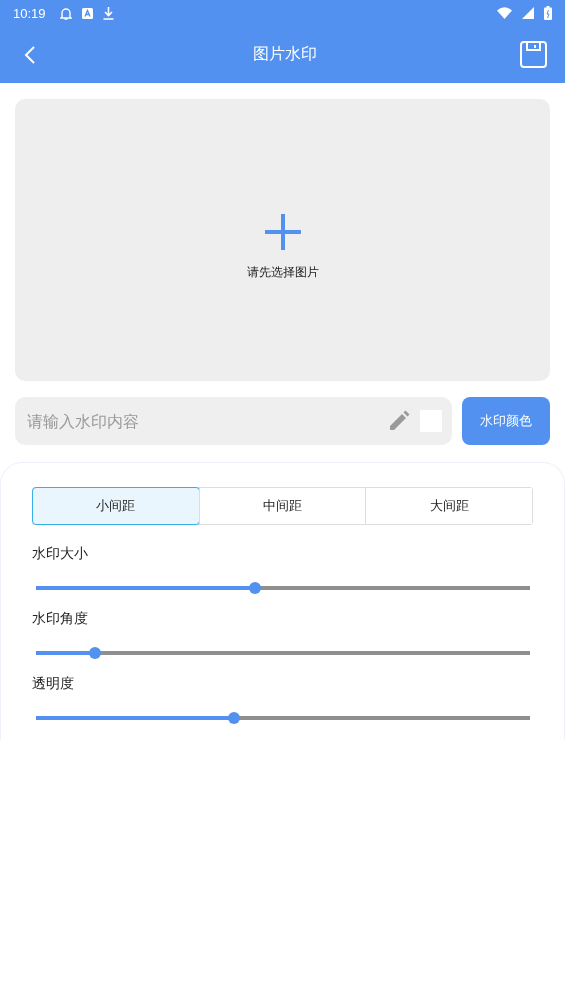 The image size is (565, 1004). Describe the element at coordinates (60, 619) in the screenshot. I see `slider-label: 水印角度` at that location.